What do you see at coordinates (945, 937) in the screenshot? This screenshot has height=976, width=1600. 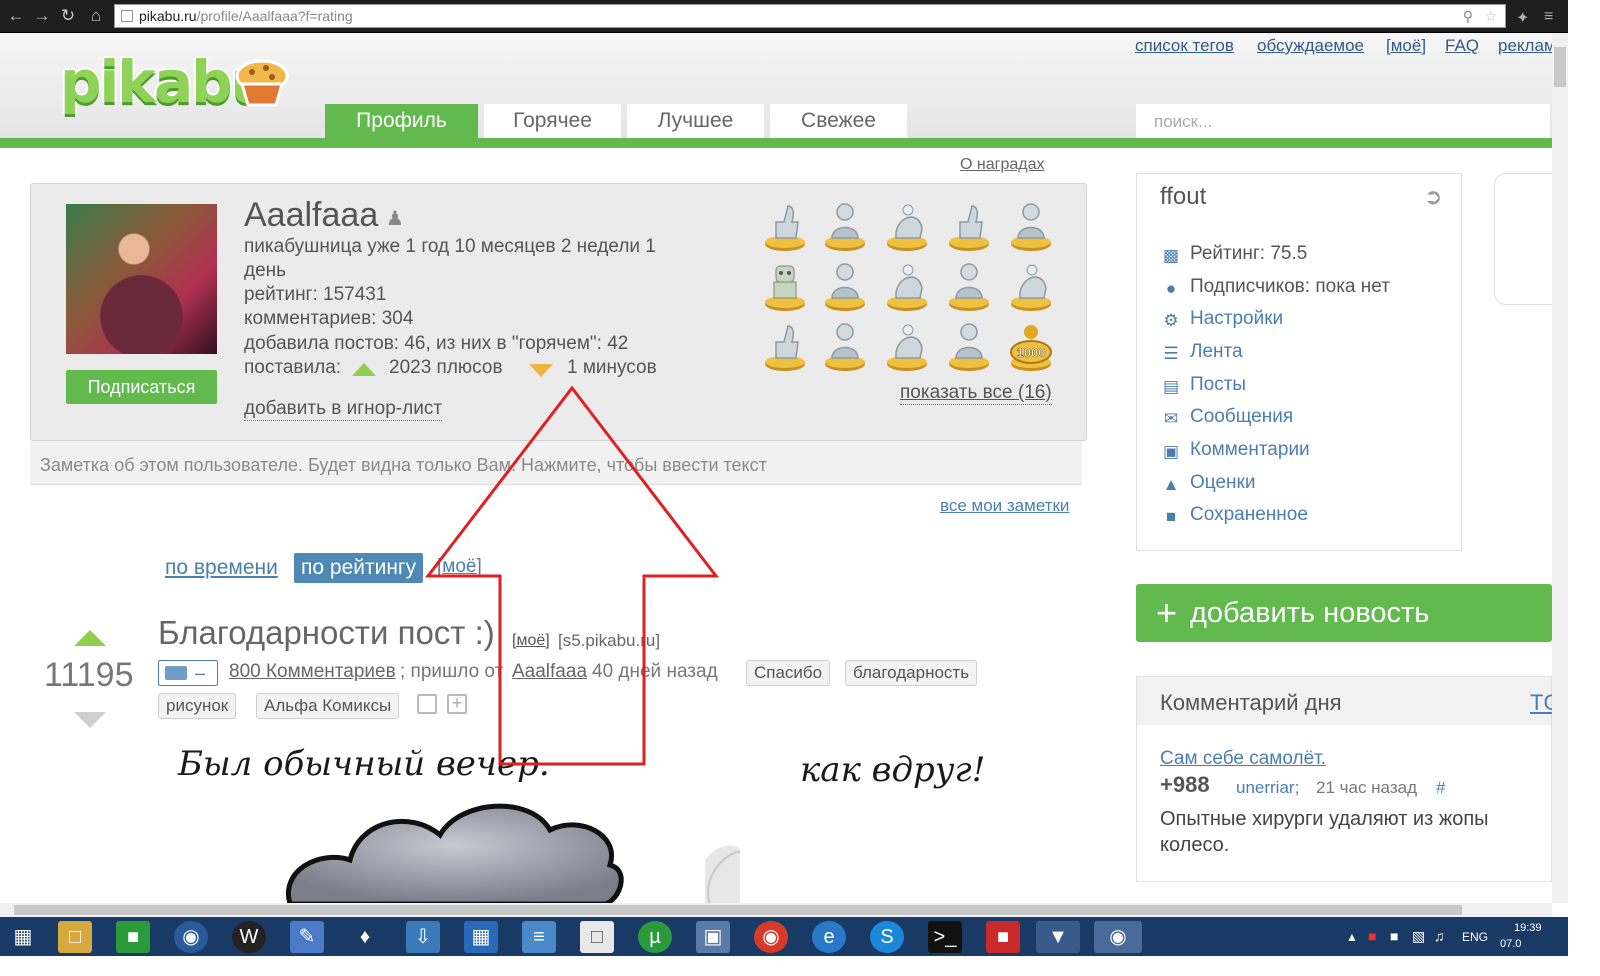 I see `terminal-icon: >_` at bounding box center [945, 937].